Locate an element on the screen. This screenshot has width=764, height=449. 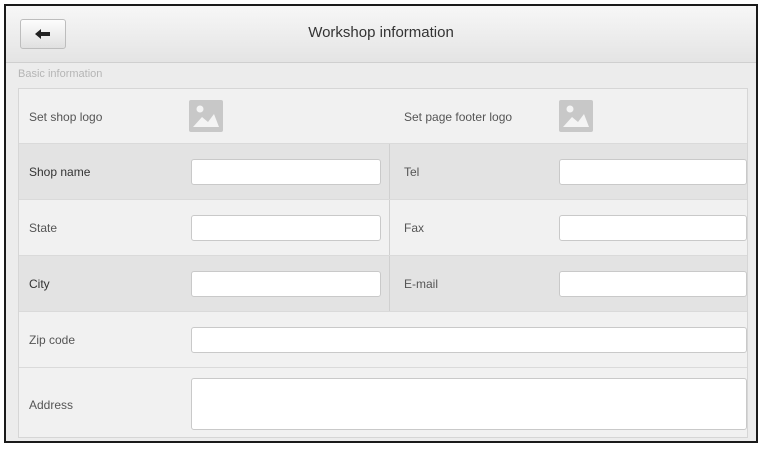
tel-label: Tel is located at coordinates (412, 172).